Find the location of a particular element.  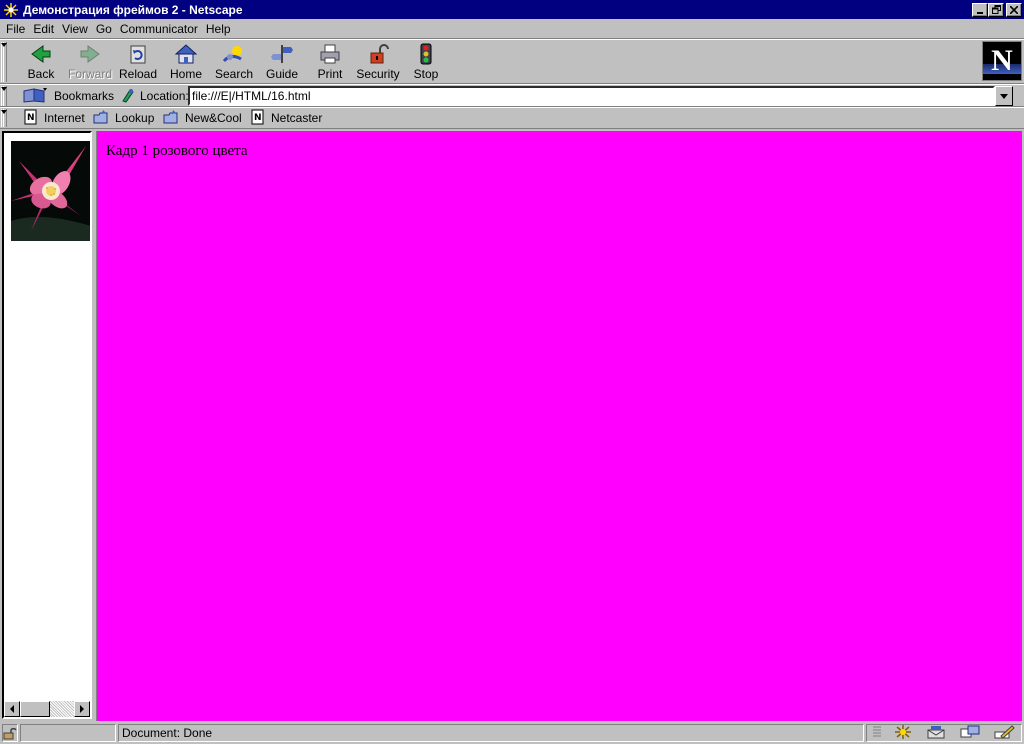

flower-image is located at coordinates (50, 191).